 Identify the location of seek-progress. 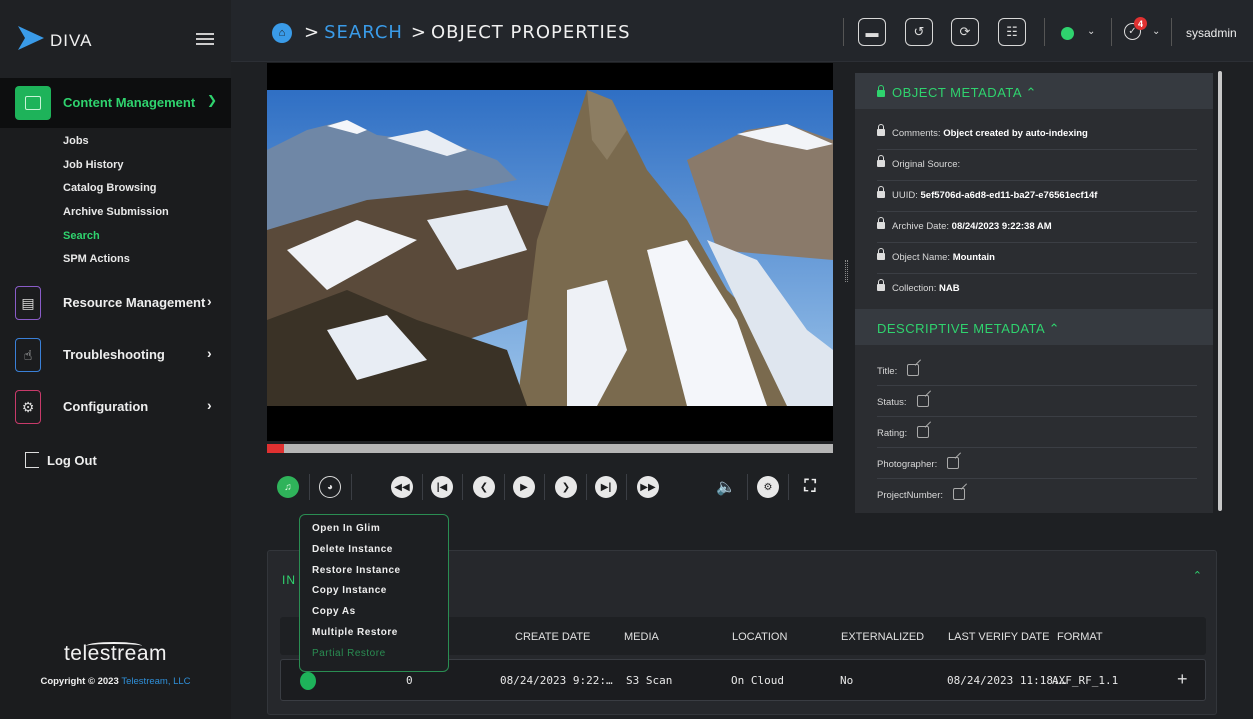
(275, 448).